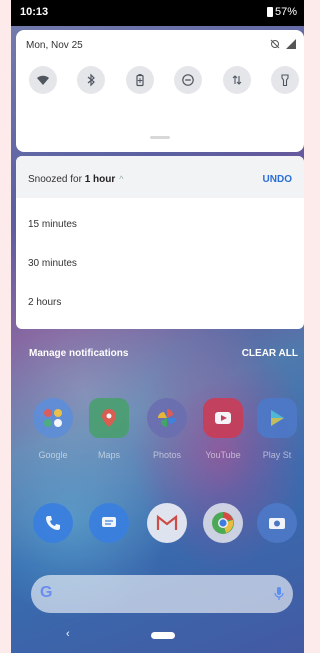 This screenshot has width=320, height=653. I want to click on app-photos, so click(167, 418).